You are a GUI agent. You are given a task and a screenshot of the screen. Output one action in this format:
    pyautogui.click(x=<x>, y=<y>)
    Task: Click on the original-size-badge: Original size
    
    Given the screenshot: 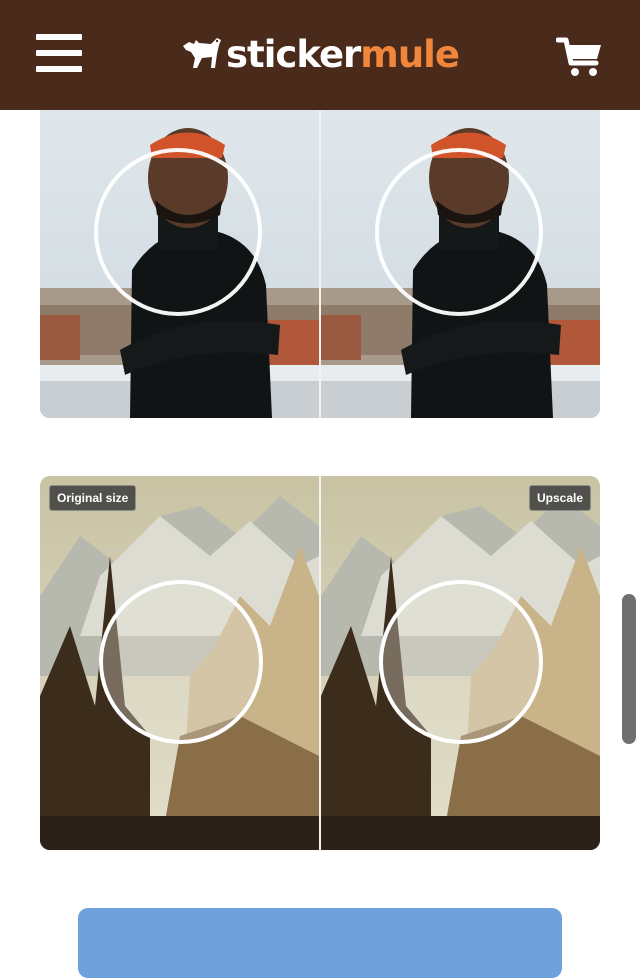 What is the action you would take?
    pyautogui.click(x=93, y=498)
    